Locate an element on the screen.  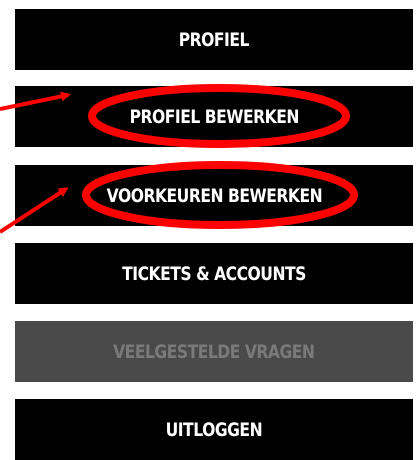
profiel-bewerken-label: PROFIEL BEWERKEN is located at coordinates (214, 116).